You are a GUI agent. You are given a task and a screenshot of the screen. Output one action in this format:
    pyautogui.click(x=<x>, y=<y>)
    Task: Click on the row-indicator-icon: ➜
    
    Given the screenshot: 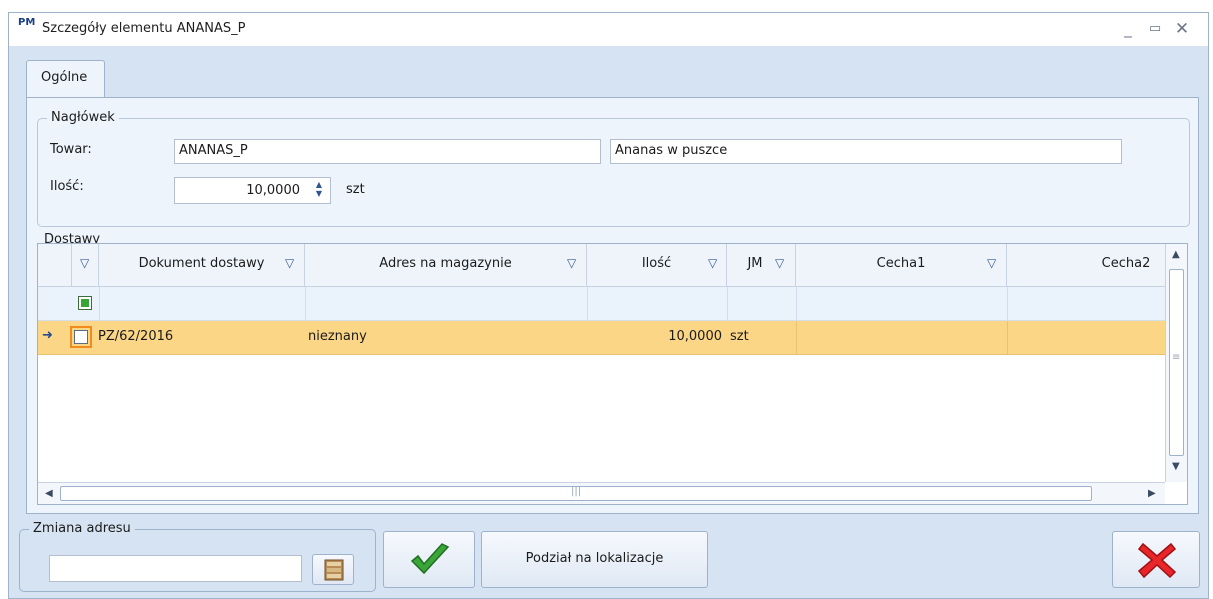 What is the action you would take?
    pyautogui.click(x=47, y=335)
    